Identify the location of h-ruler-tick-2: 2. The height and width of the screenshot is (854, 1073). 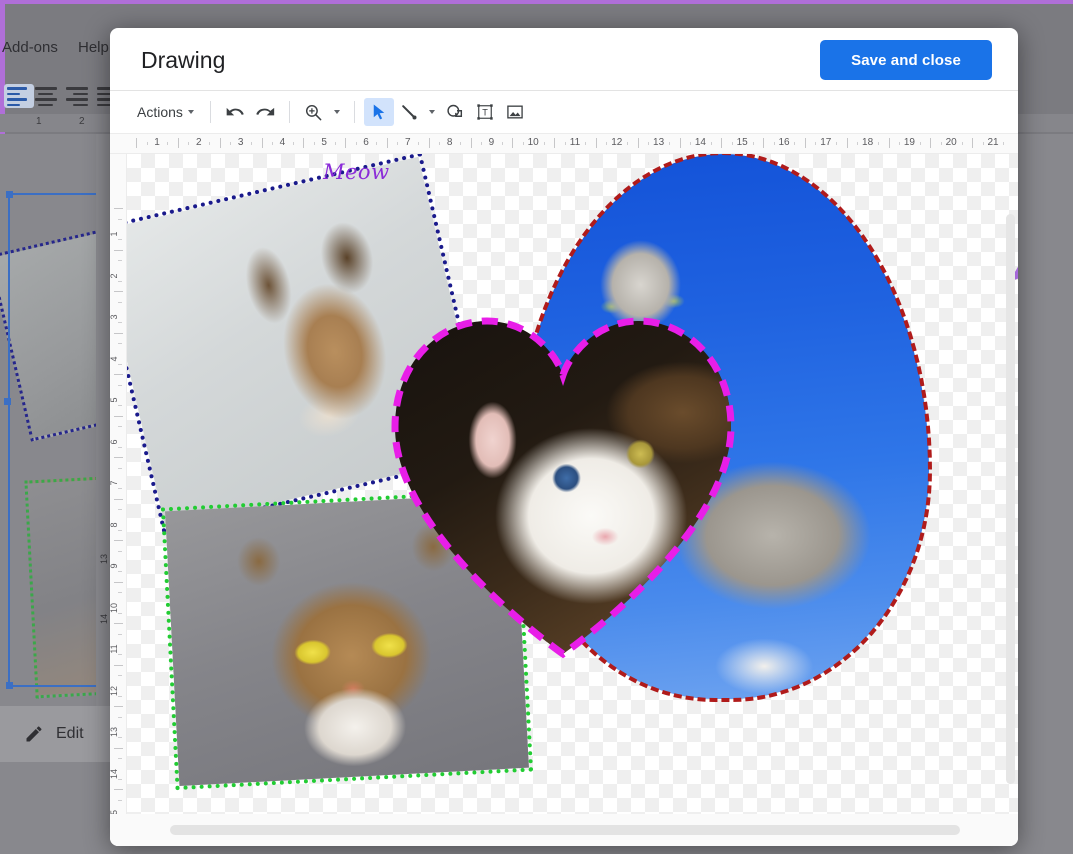
(199, 142).